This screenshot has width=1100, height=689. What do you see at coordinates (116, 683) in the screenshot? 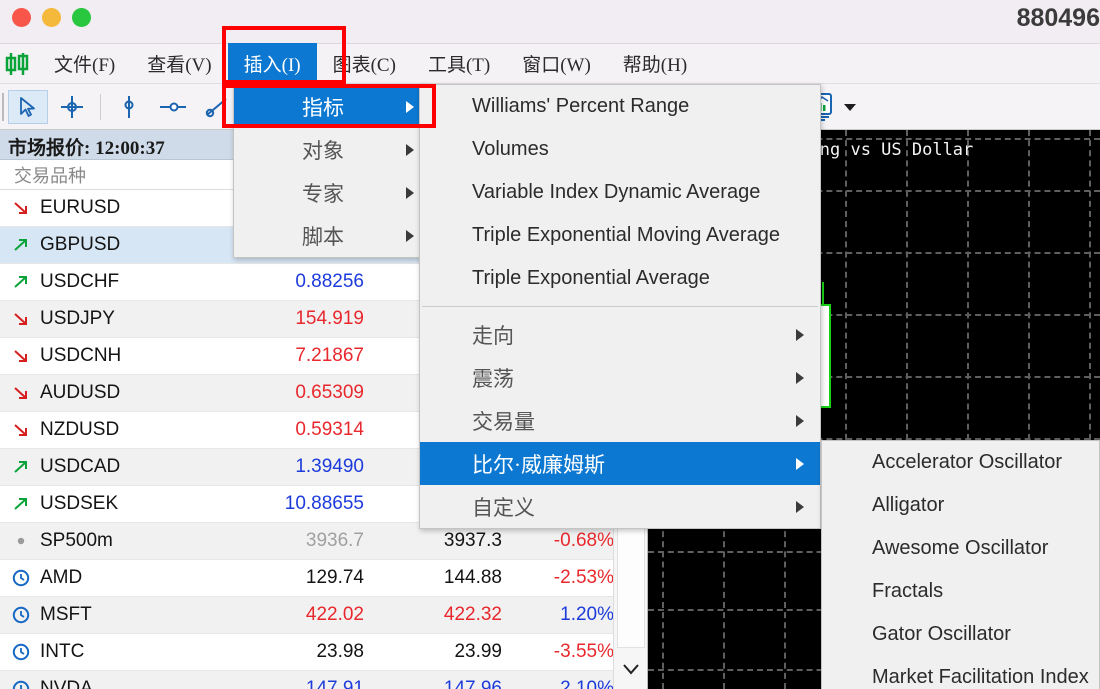
I see `symbol-cell: NVDA` at bounding box center [116, 683].